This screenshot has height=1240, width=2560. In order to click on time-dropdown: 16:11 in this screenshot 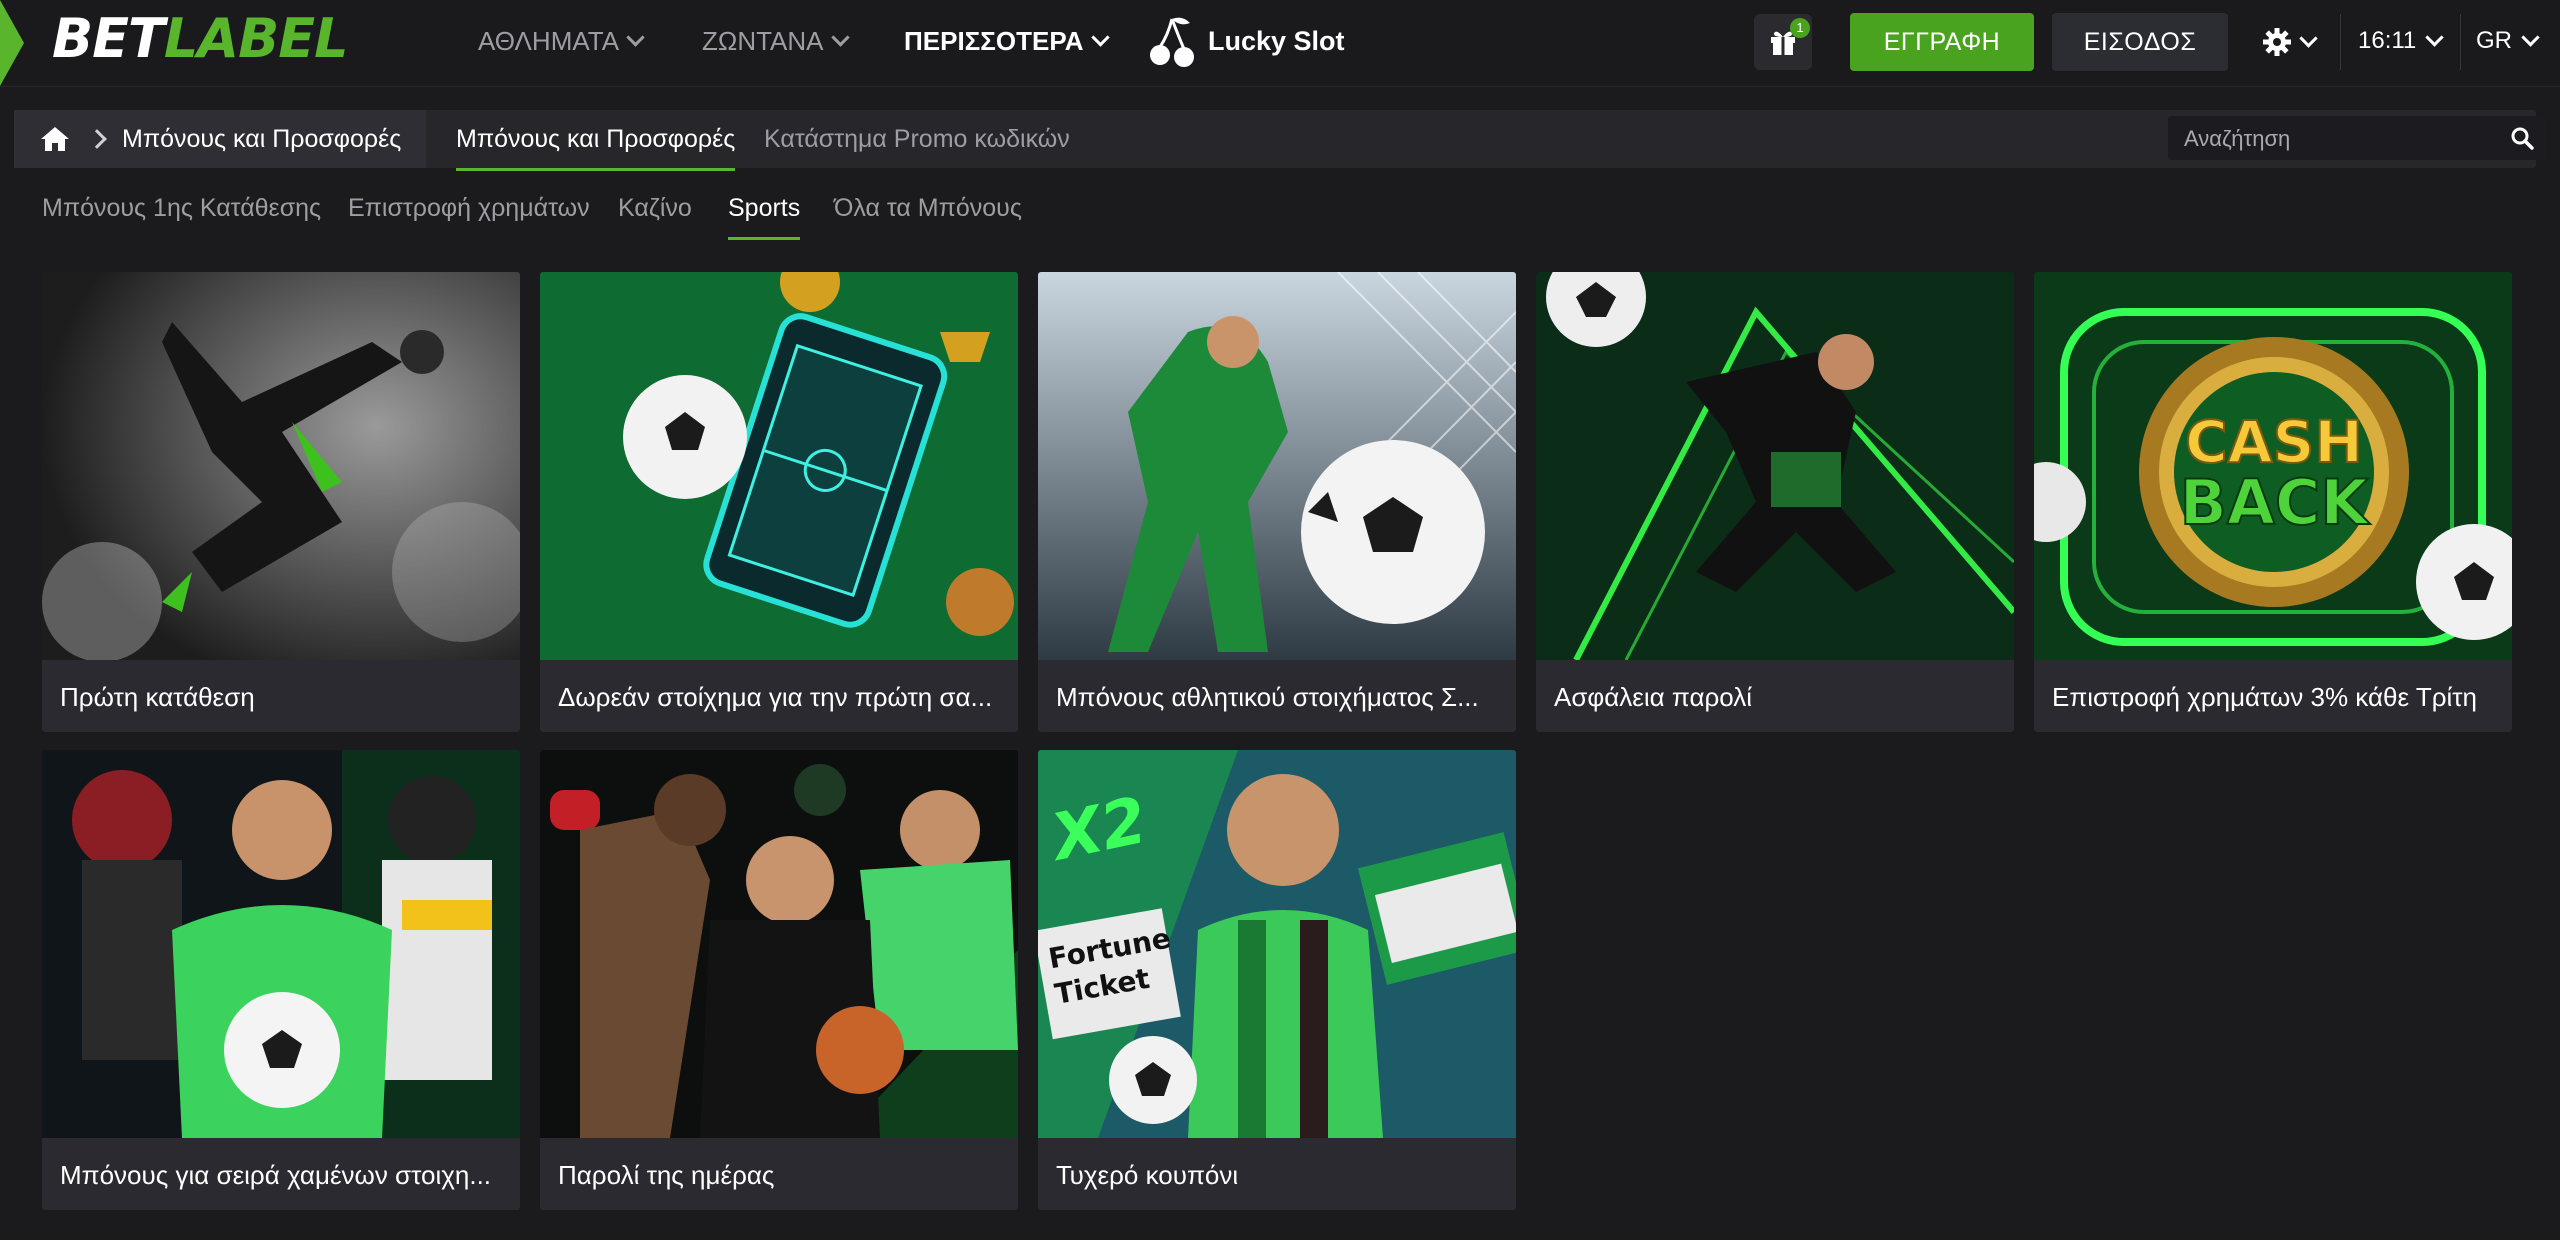, I will do `click(2401, 41)`.